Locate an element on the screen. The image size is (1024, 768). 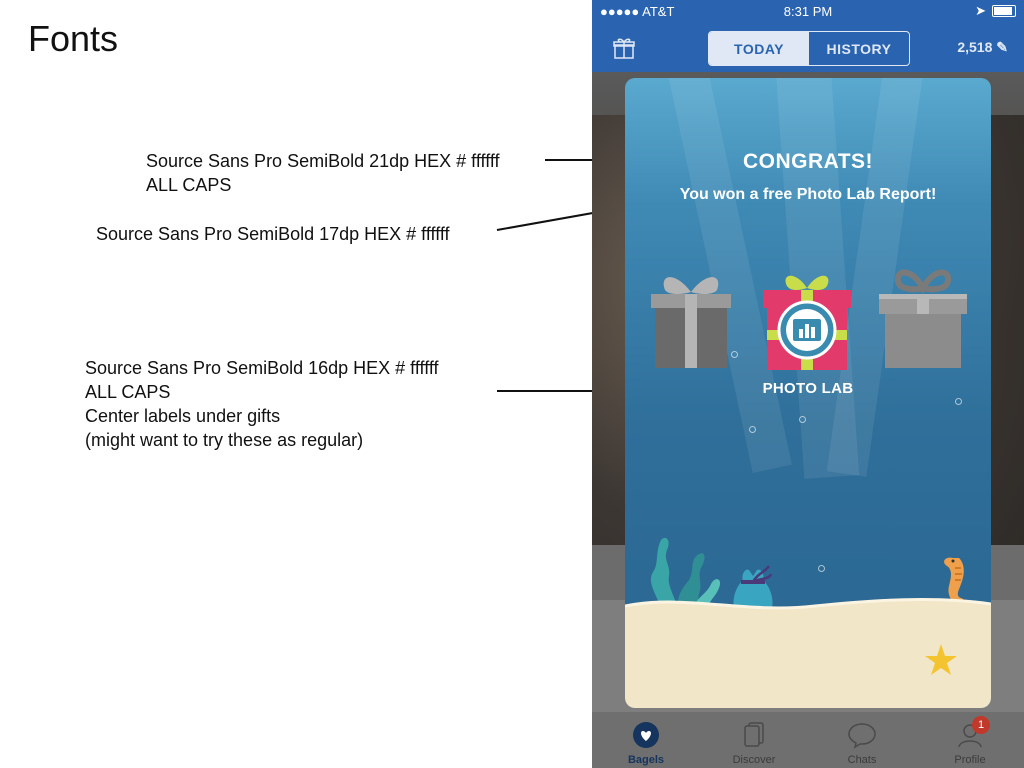
status-time: 8:31 PM is located at coordinates (808, 11).